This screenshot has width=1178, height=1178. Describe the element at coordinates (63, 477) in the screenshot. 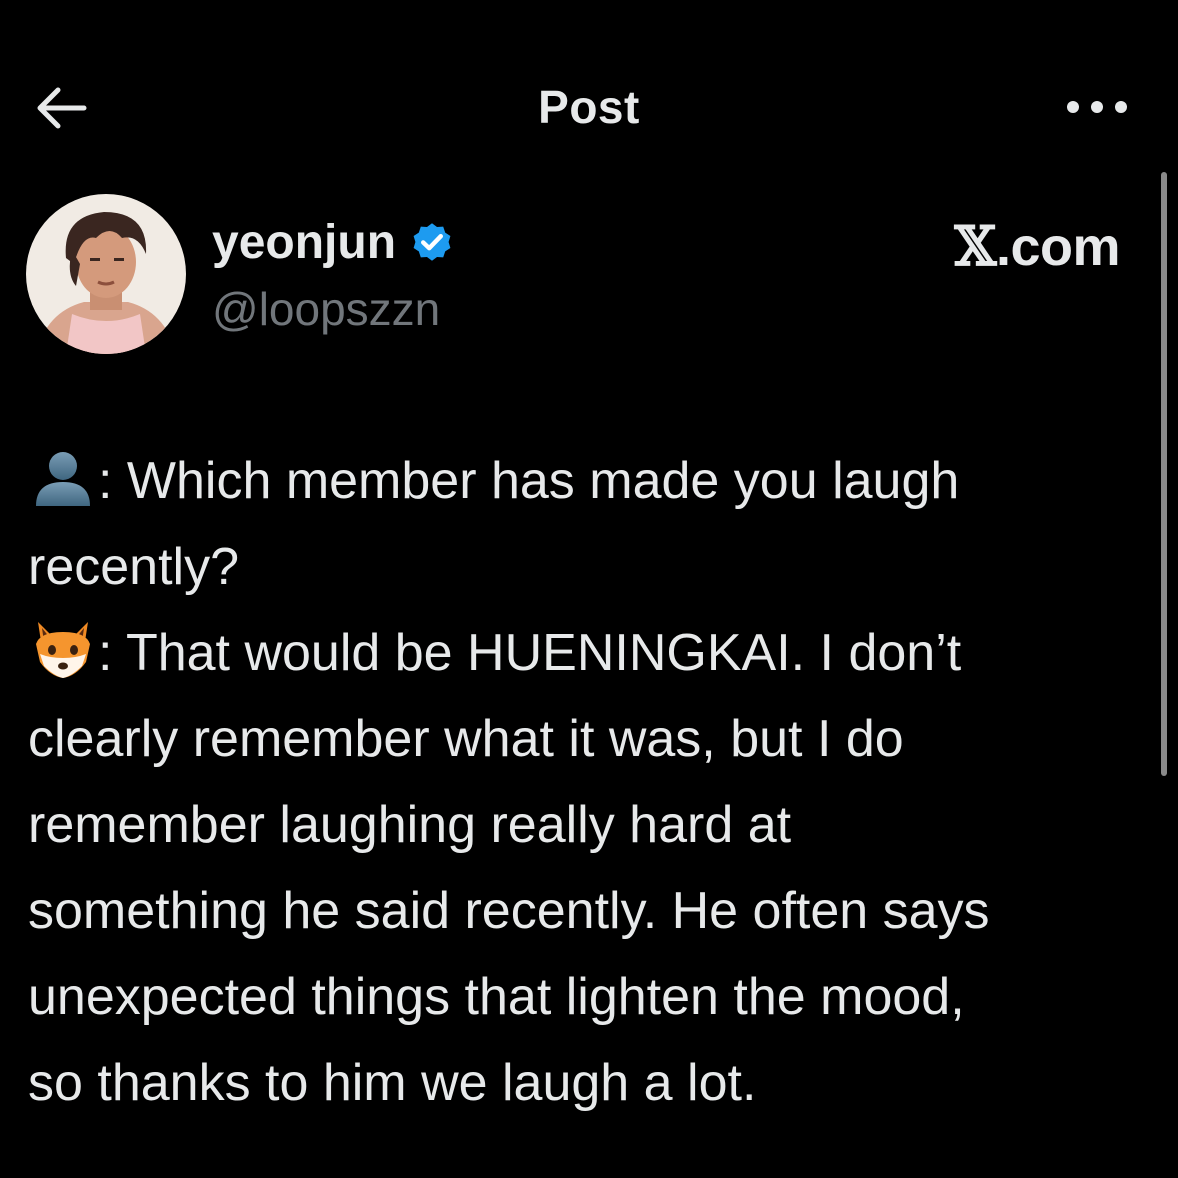

I see `bust-in-silhouette-emoji` at that location.